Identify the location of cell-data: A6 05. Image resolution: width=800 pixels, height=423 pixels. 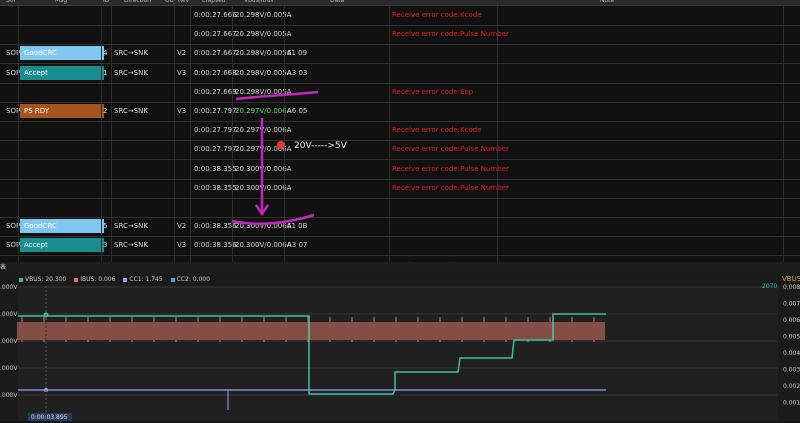
(297, 111).